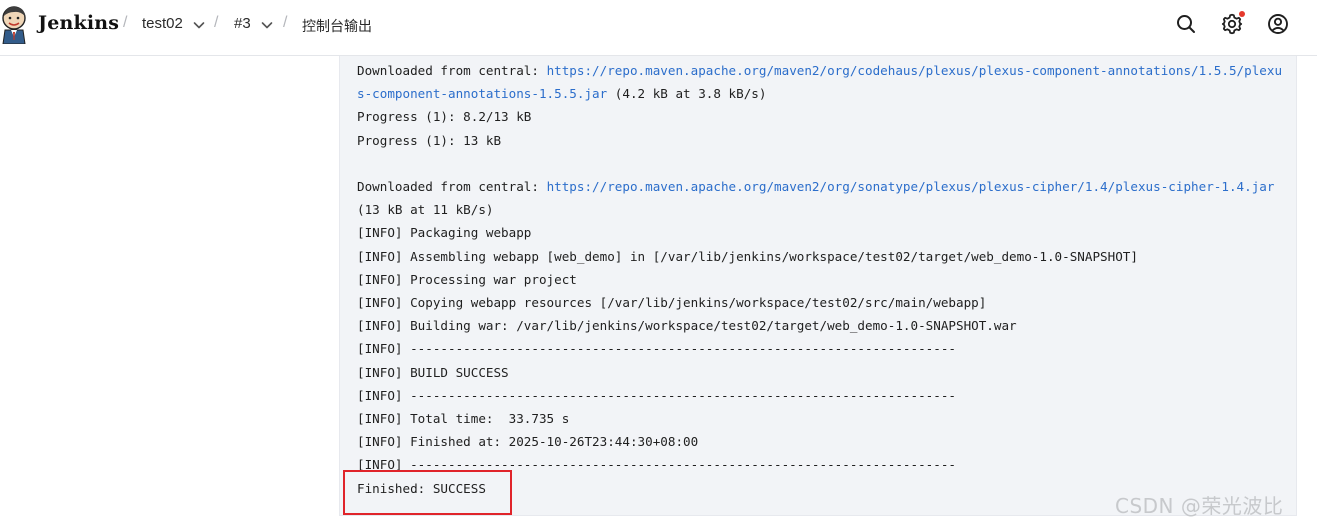 Image resolution: width=1317 pixels, height=526 pixels. Describe the element at coordinates (444, 233) in the screenshot. I see `console-text: [INFO] Packaging webapp` at that location.